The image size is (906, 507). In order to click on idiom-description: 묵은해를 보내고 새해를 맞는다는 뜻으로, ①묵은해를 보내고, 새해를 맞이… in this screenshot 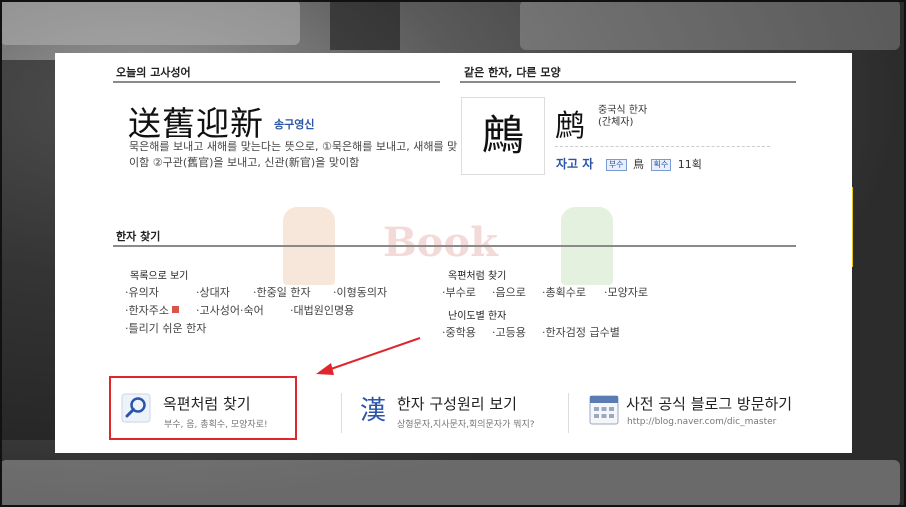, I will do `click(293, 154)`.